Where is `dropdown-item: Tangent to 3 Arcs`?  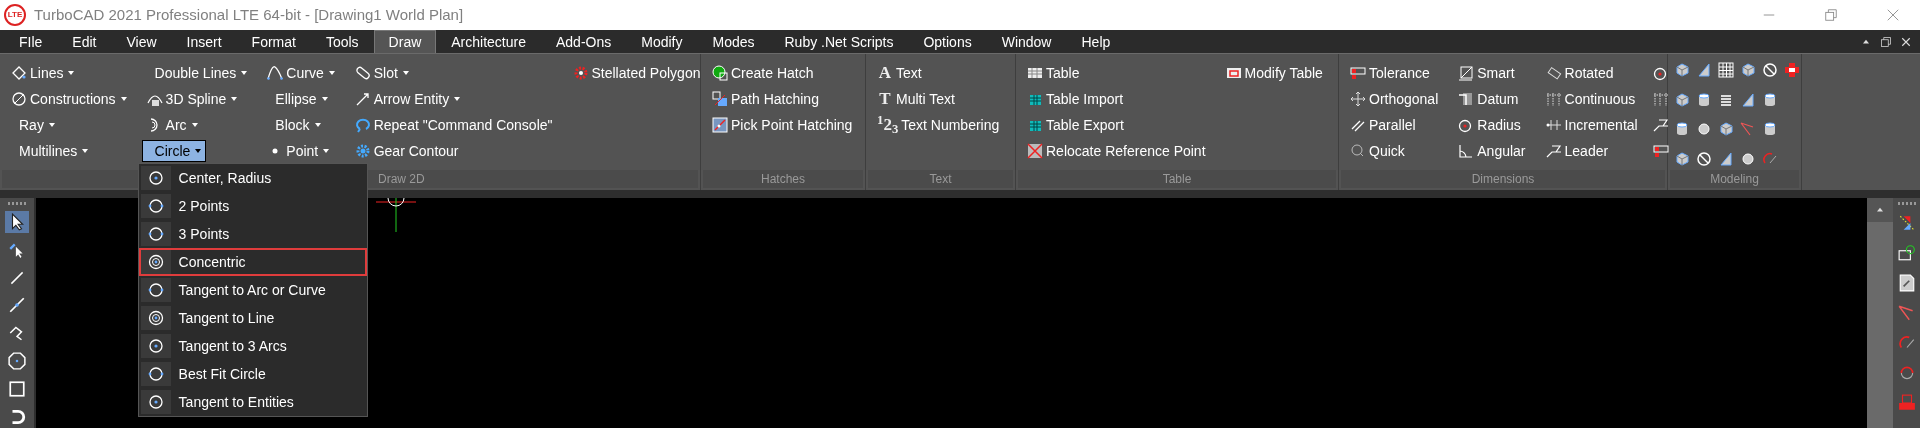 dropdown-item: Tangent to 3 Arcs is located at coordinates (252, 346).